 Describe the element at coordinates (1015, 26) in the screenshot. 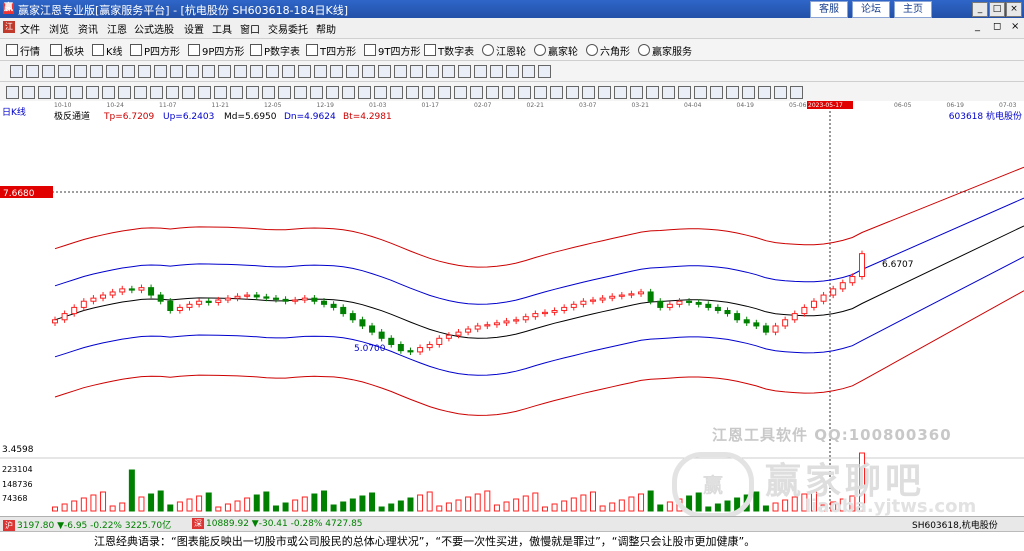

I see `mdi-close-button: ×` at that location.